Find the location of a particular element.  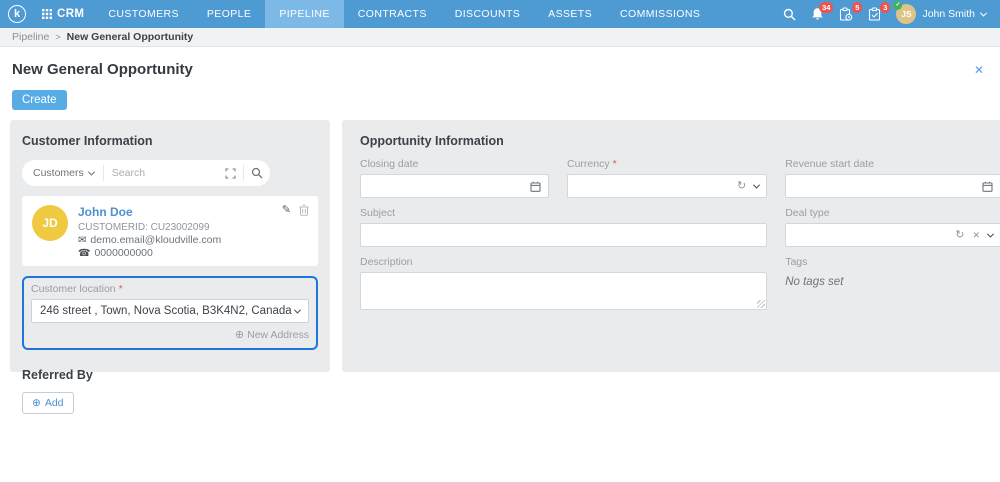

new-address-link: ⊕ New Address is located at coordinates (170, 334).